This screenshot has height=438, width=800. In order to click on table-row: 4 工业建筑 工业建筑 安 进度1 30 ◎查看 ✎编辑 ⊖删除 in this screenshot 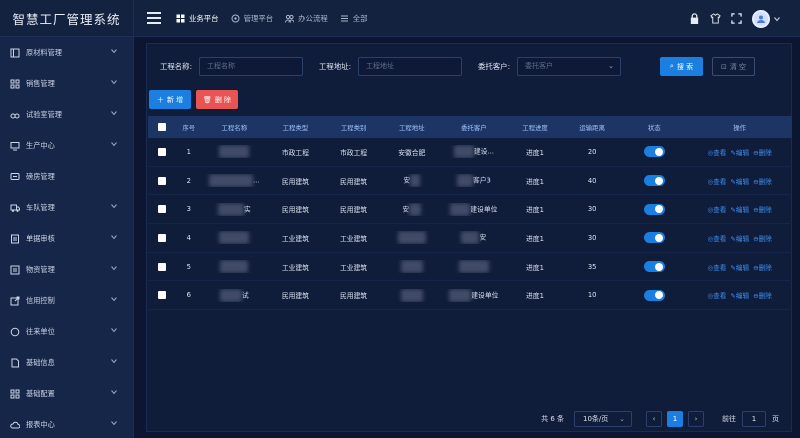, I will do `click(470, 238)`.